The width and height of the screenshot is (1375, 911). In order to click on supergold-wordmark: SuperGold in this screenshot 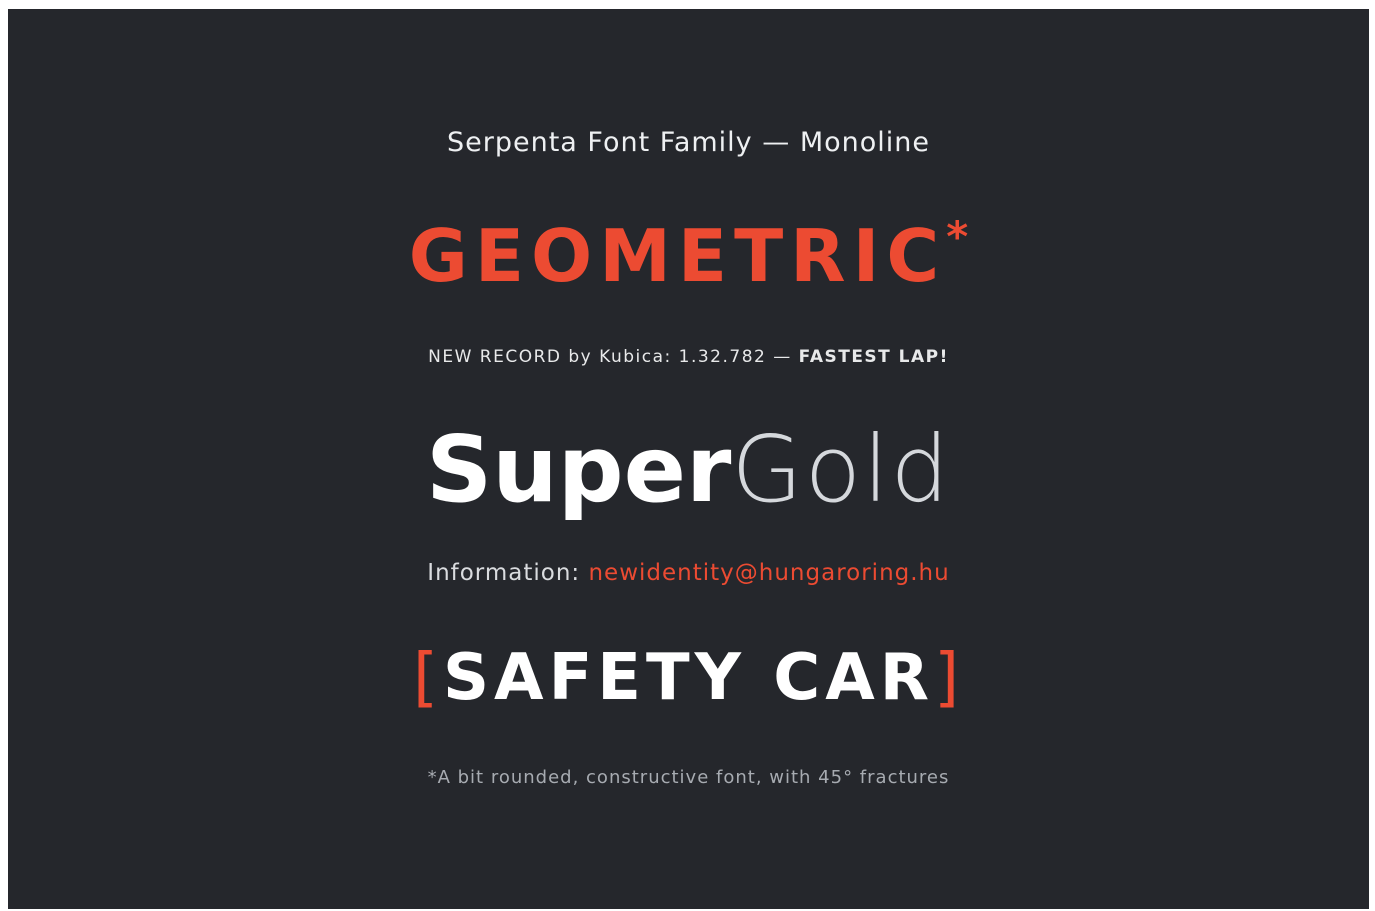, I will do `click(688, 470)`.